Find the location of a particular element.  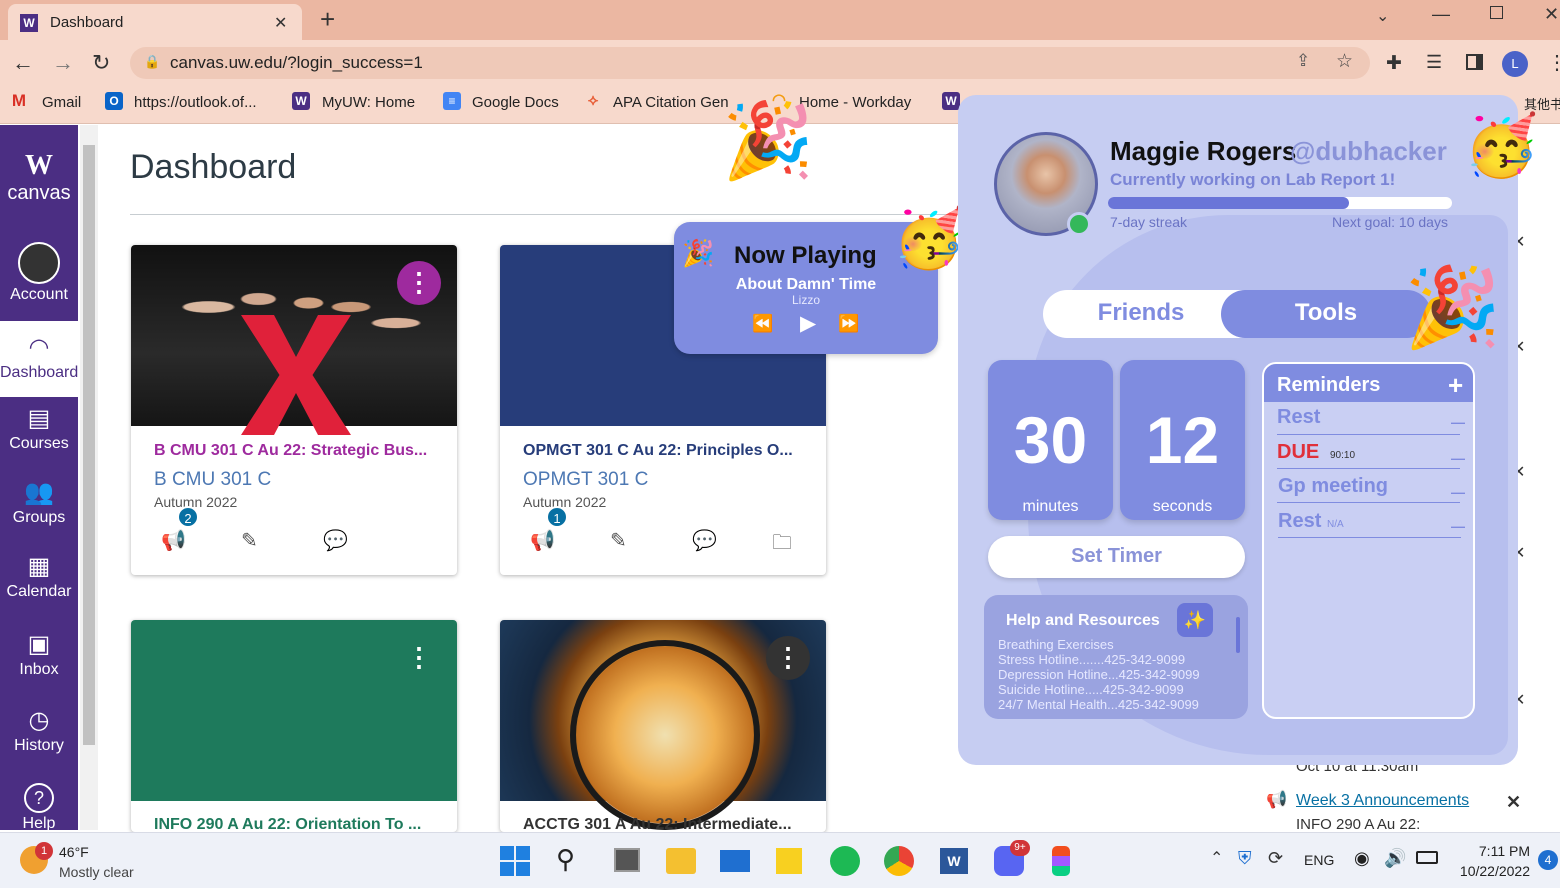

close-window-icon: ✕ is located at coordinates (1551, 14).